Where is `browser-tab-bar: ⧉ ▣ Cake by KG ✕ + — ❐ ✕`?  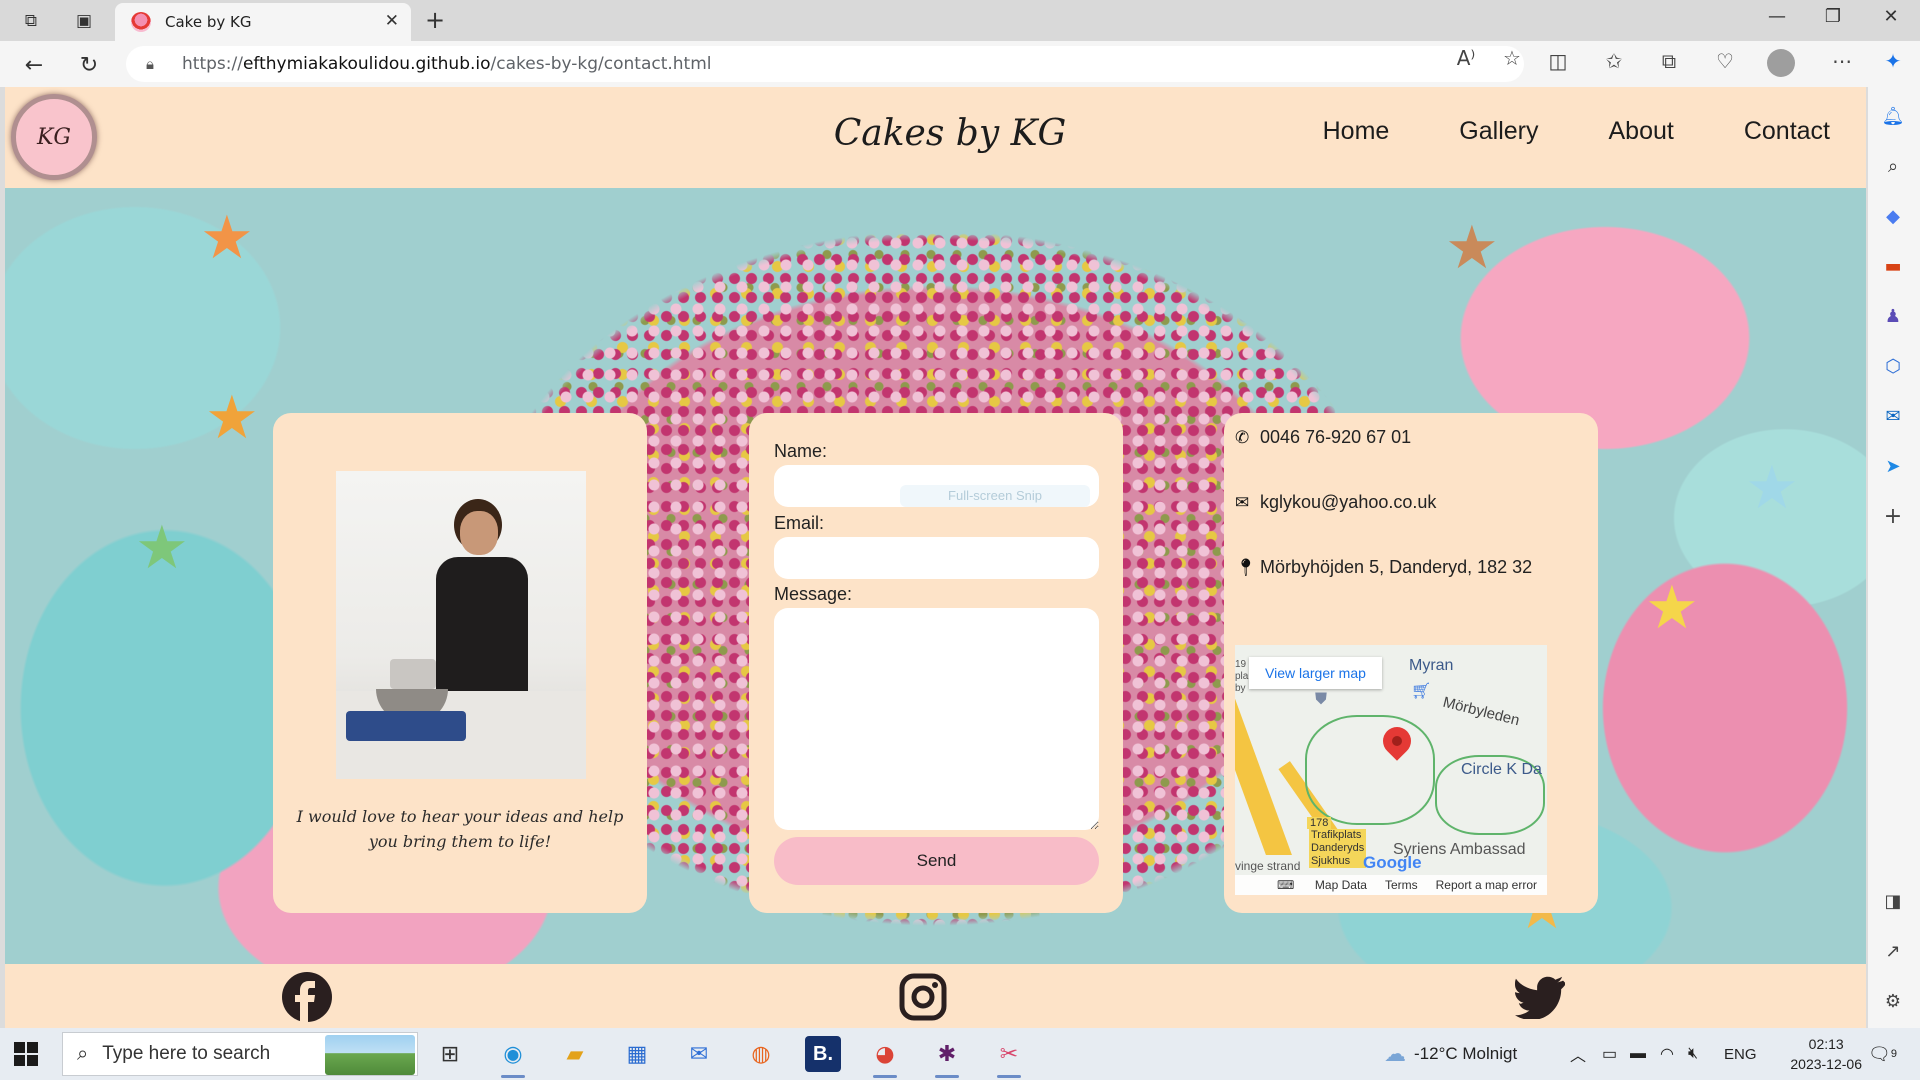 browser-tab-bar: ⧉ ▣ Cake by KG ✕ + — ❐ ✕ is located at coordinates (960, 20).